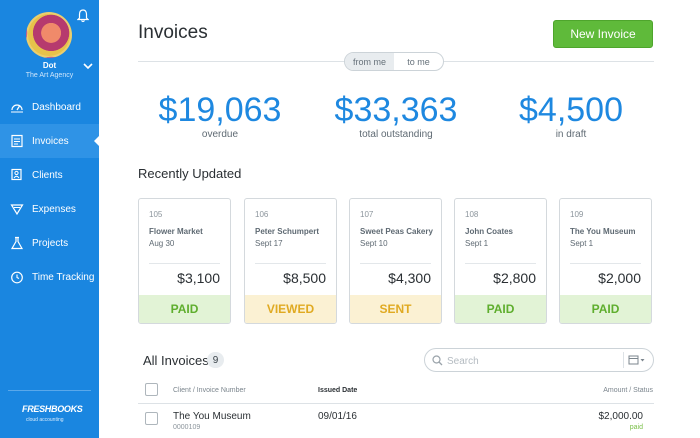 Image resolution: width=700 pixels, height=438 pixels. What do you see at coordinates (577, 214) in the screenshot?
I see `invoice-number: 109` at bounding box center [577, 214].